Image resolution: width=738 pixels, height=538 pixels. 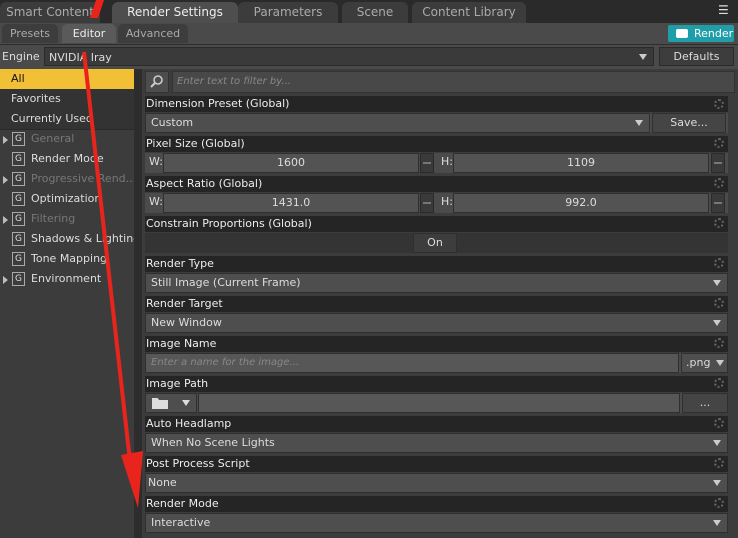 I want to click on prop-title: Pixel Size (Global), so click(x=436, y=144).